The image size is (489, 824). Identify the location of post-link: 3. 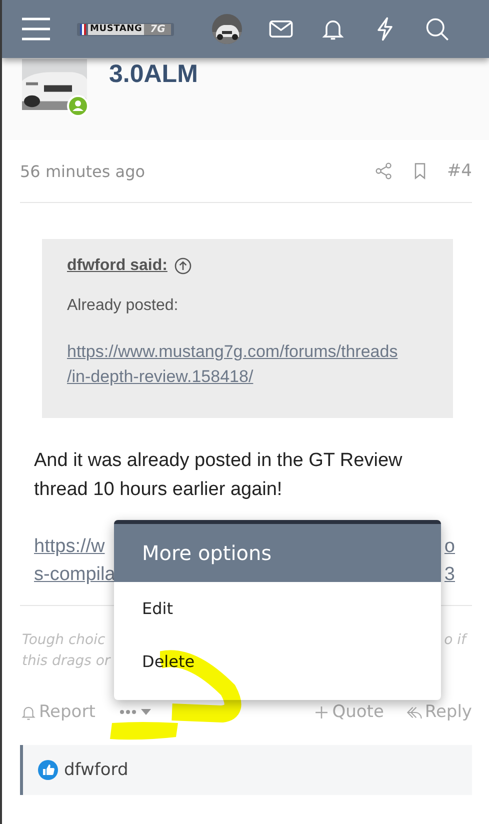
(449, 575).